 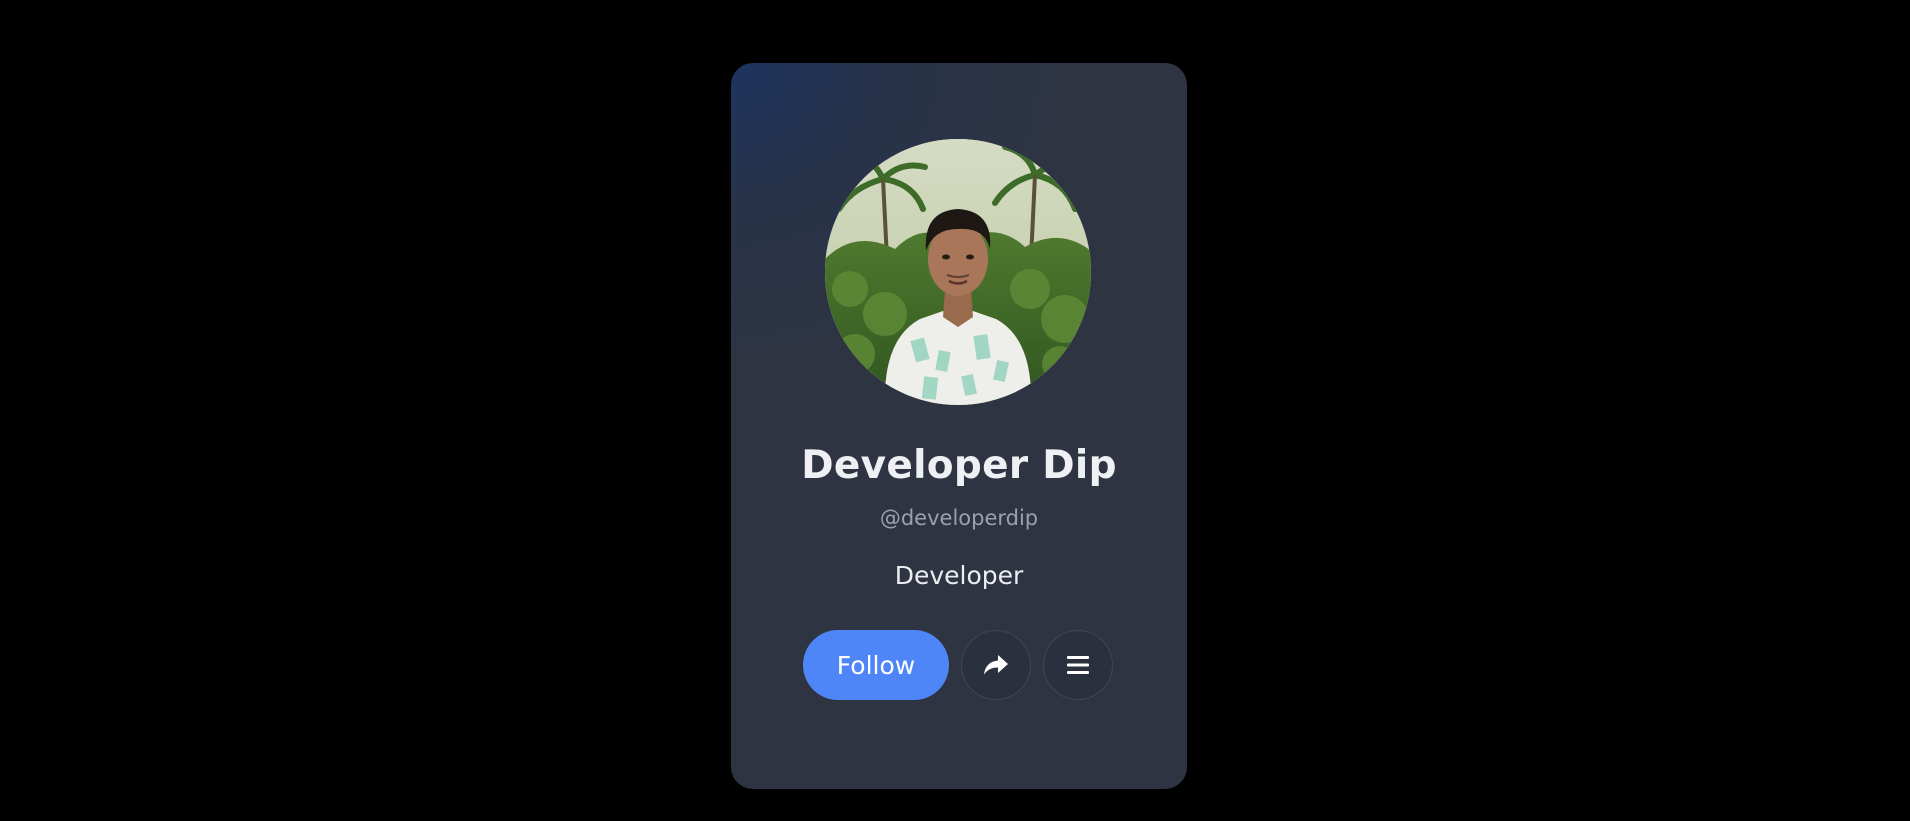 I want to click on profile-name: Developer Dip, so click(x=959, y=465).